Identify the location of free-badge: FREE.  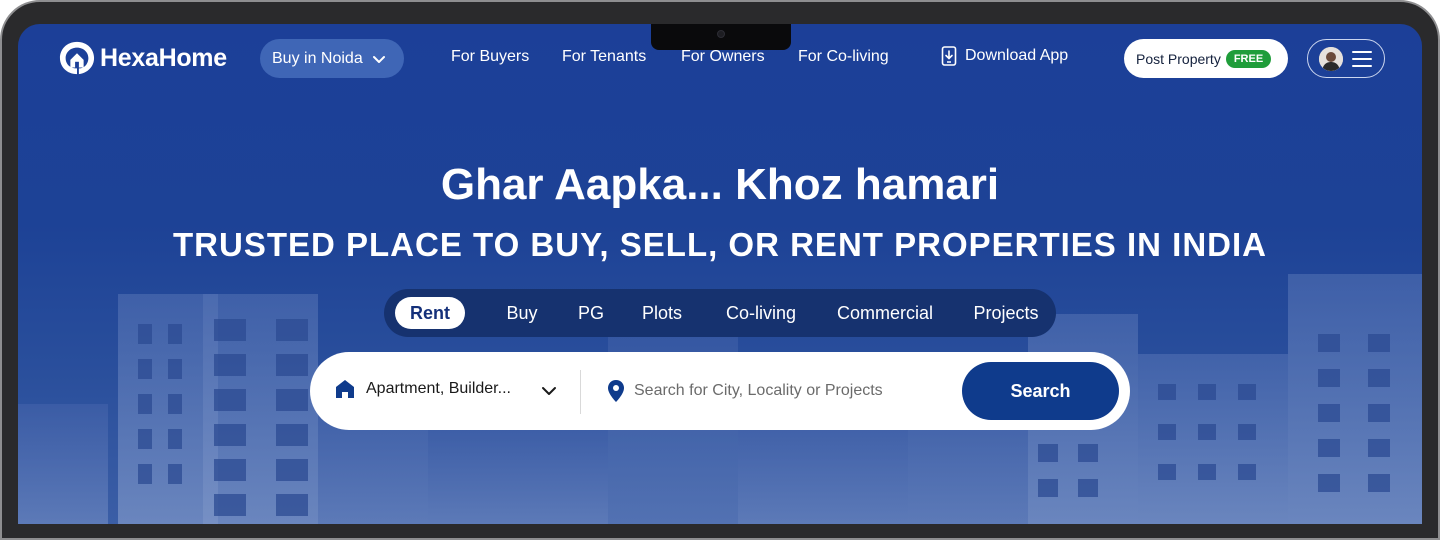
(1248, 58).